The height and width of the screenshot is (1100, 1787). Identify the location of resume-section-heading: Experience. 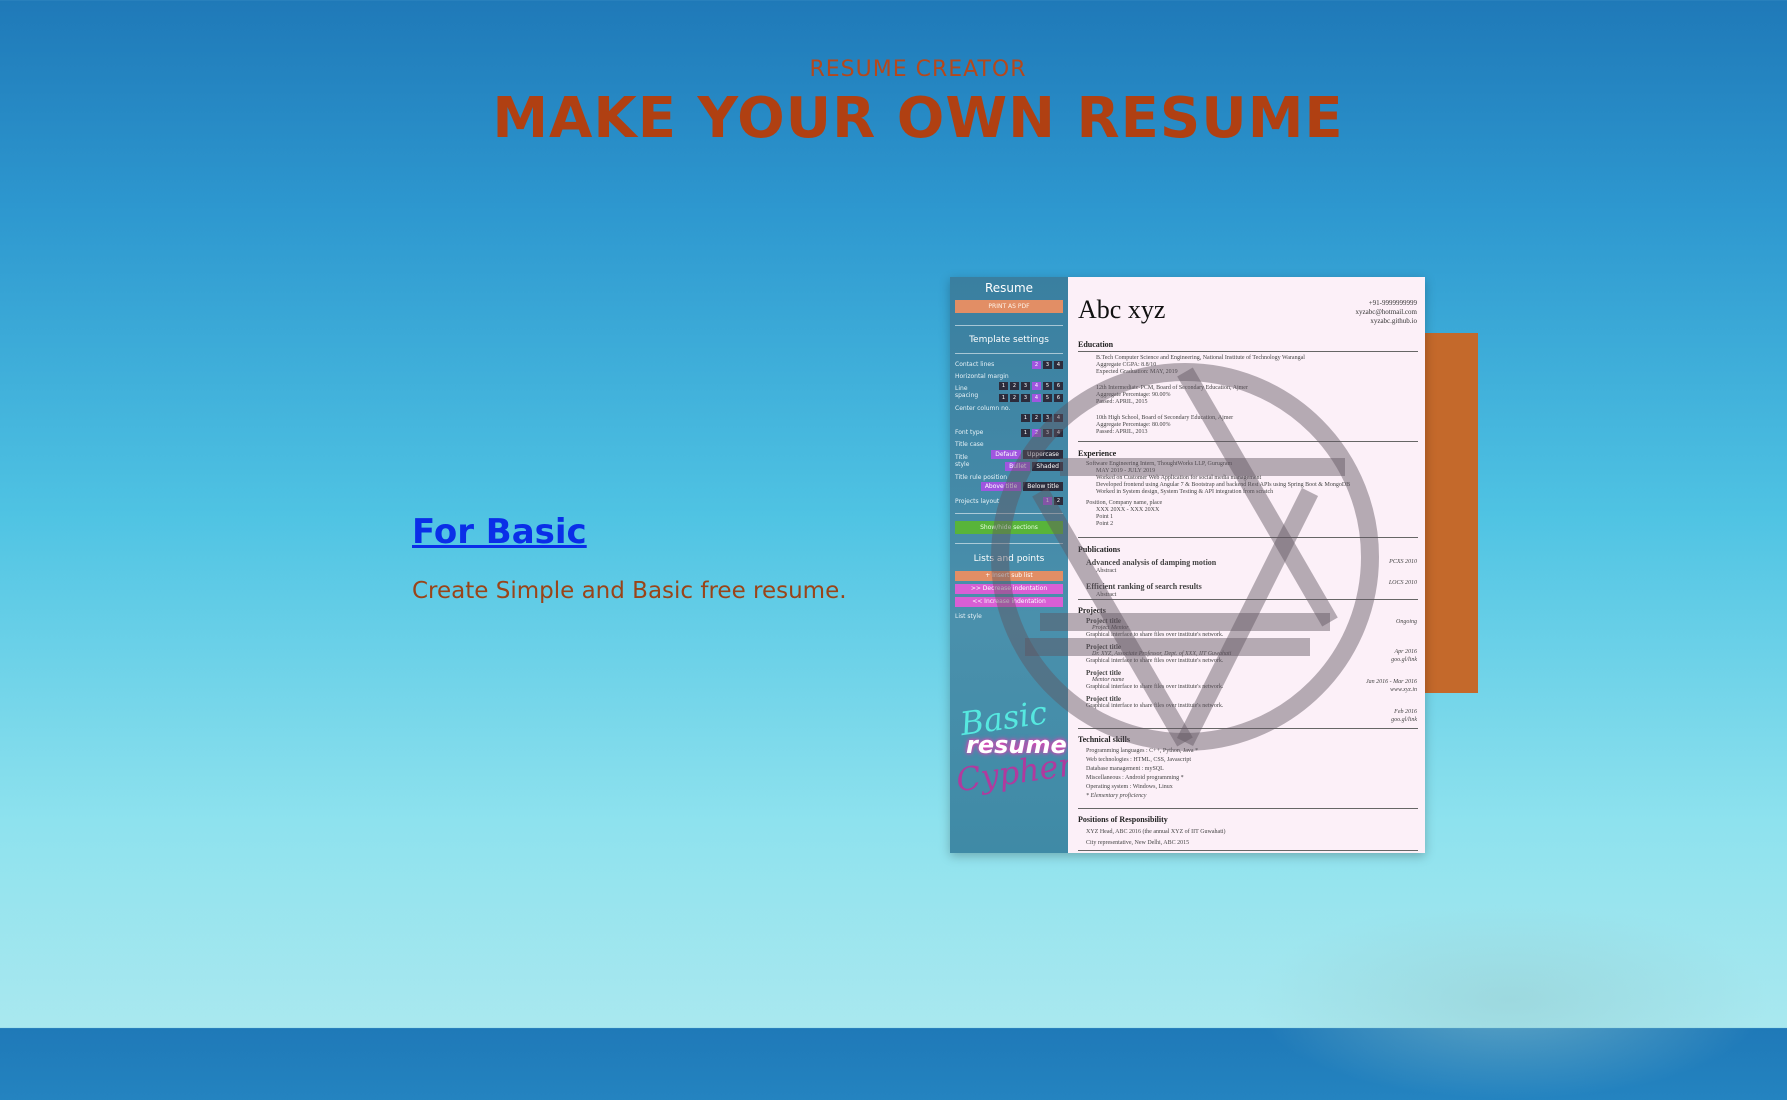
(1097, 453).